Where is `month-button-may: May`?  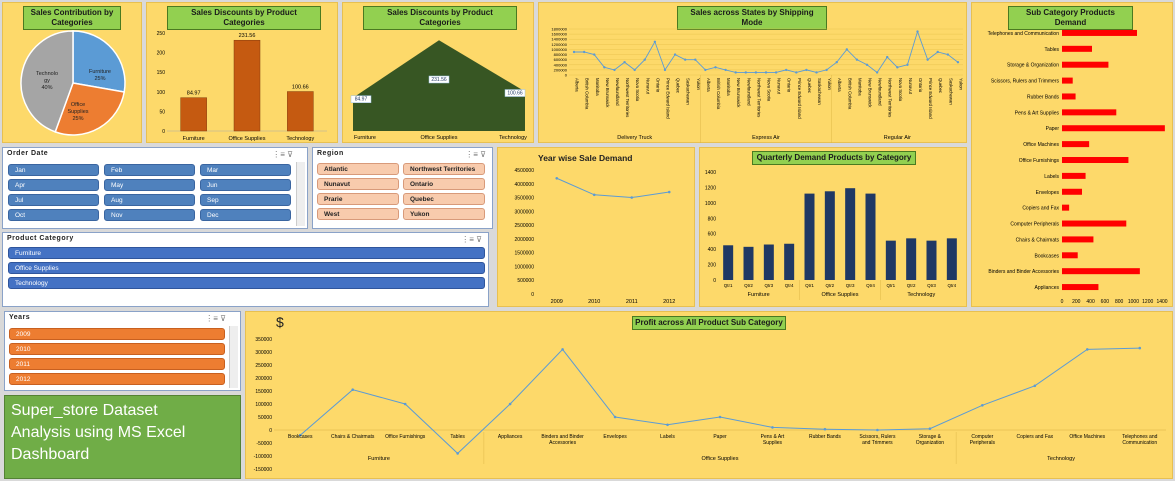
month-button-may: May is located at coordinates (149, 185).